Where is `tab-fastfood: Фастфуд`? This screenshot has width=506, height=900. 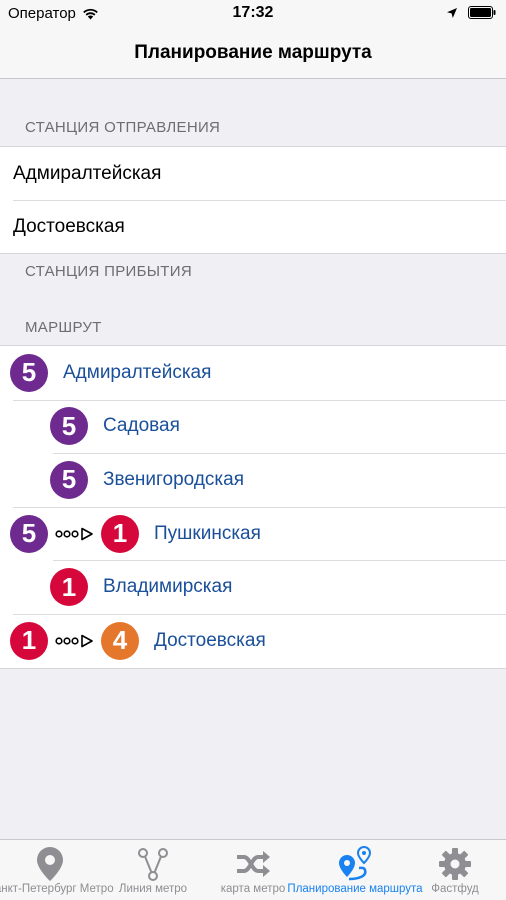 tab-fastfood: Фастфуд is located at coordinates (455, 870).